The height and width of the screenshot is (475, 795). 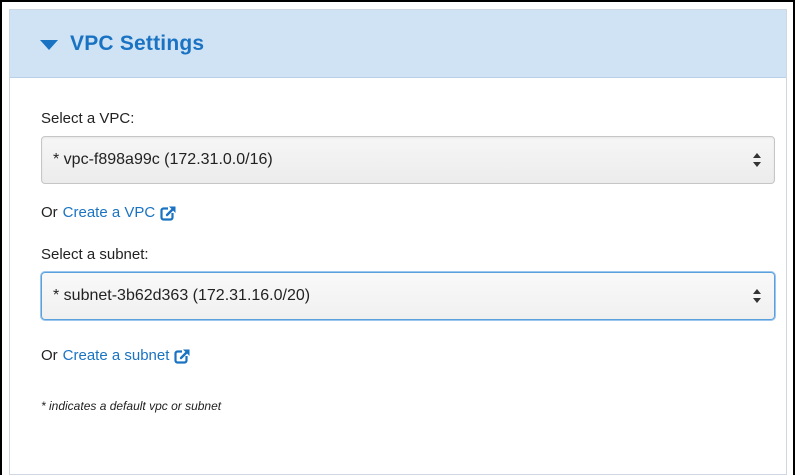 I want to click on vpc-select: * vpc-f898a99c (172.31.0.0/16), so click(x=408, y=160).